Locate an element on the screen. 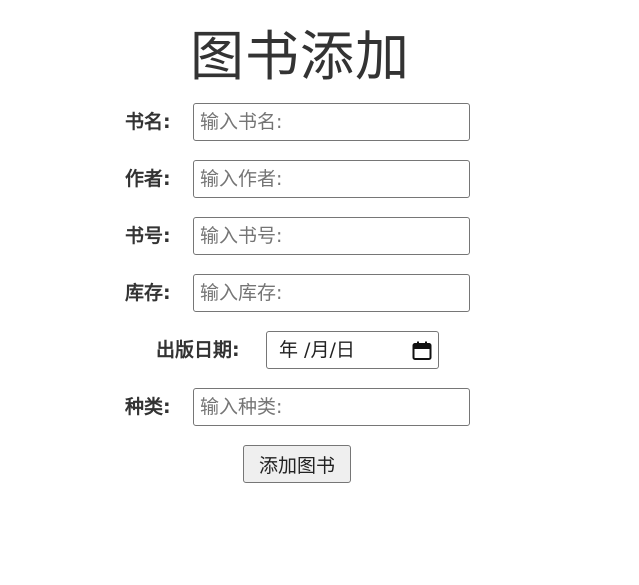 The height and width of the screenshot is (585, 639). add-book-button: 添加图书 is located at coordinates (297, 464).